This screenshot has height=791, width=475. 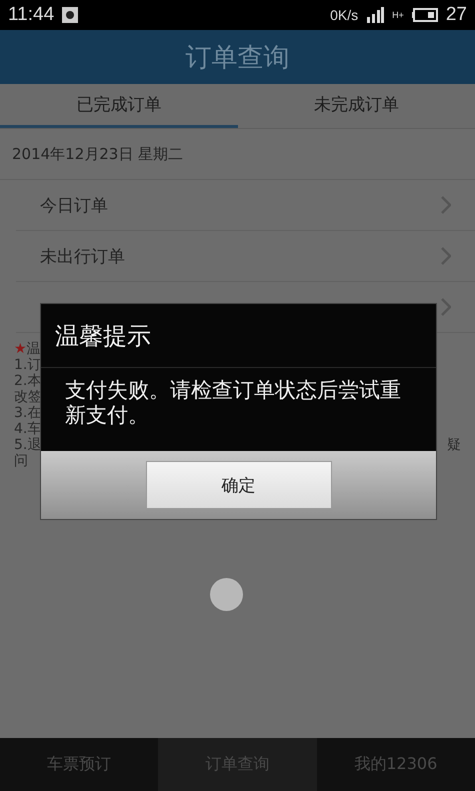 I want to click on notice-text: 2.本, so click(x=28, y=381).